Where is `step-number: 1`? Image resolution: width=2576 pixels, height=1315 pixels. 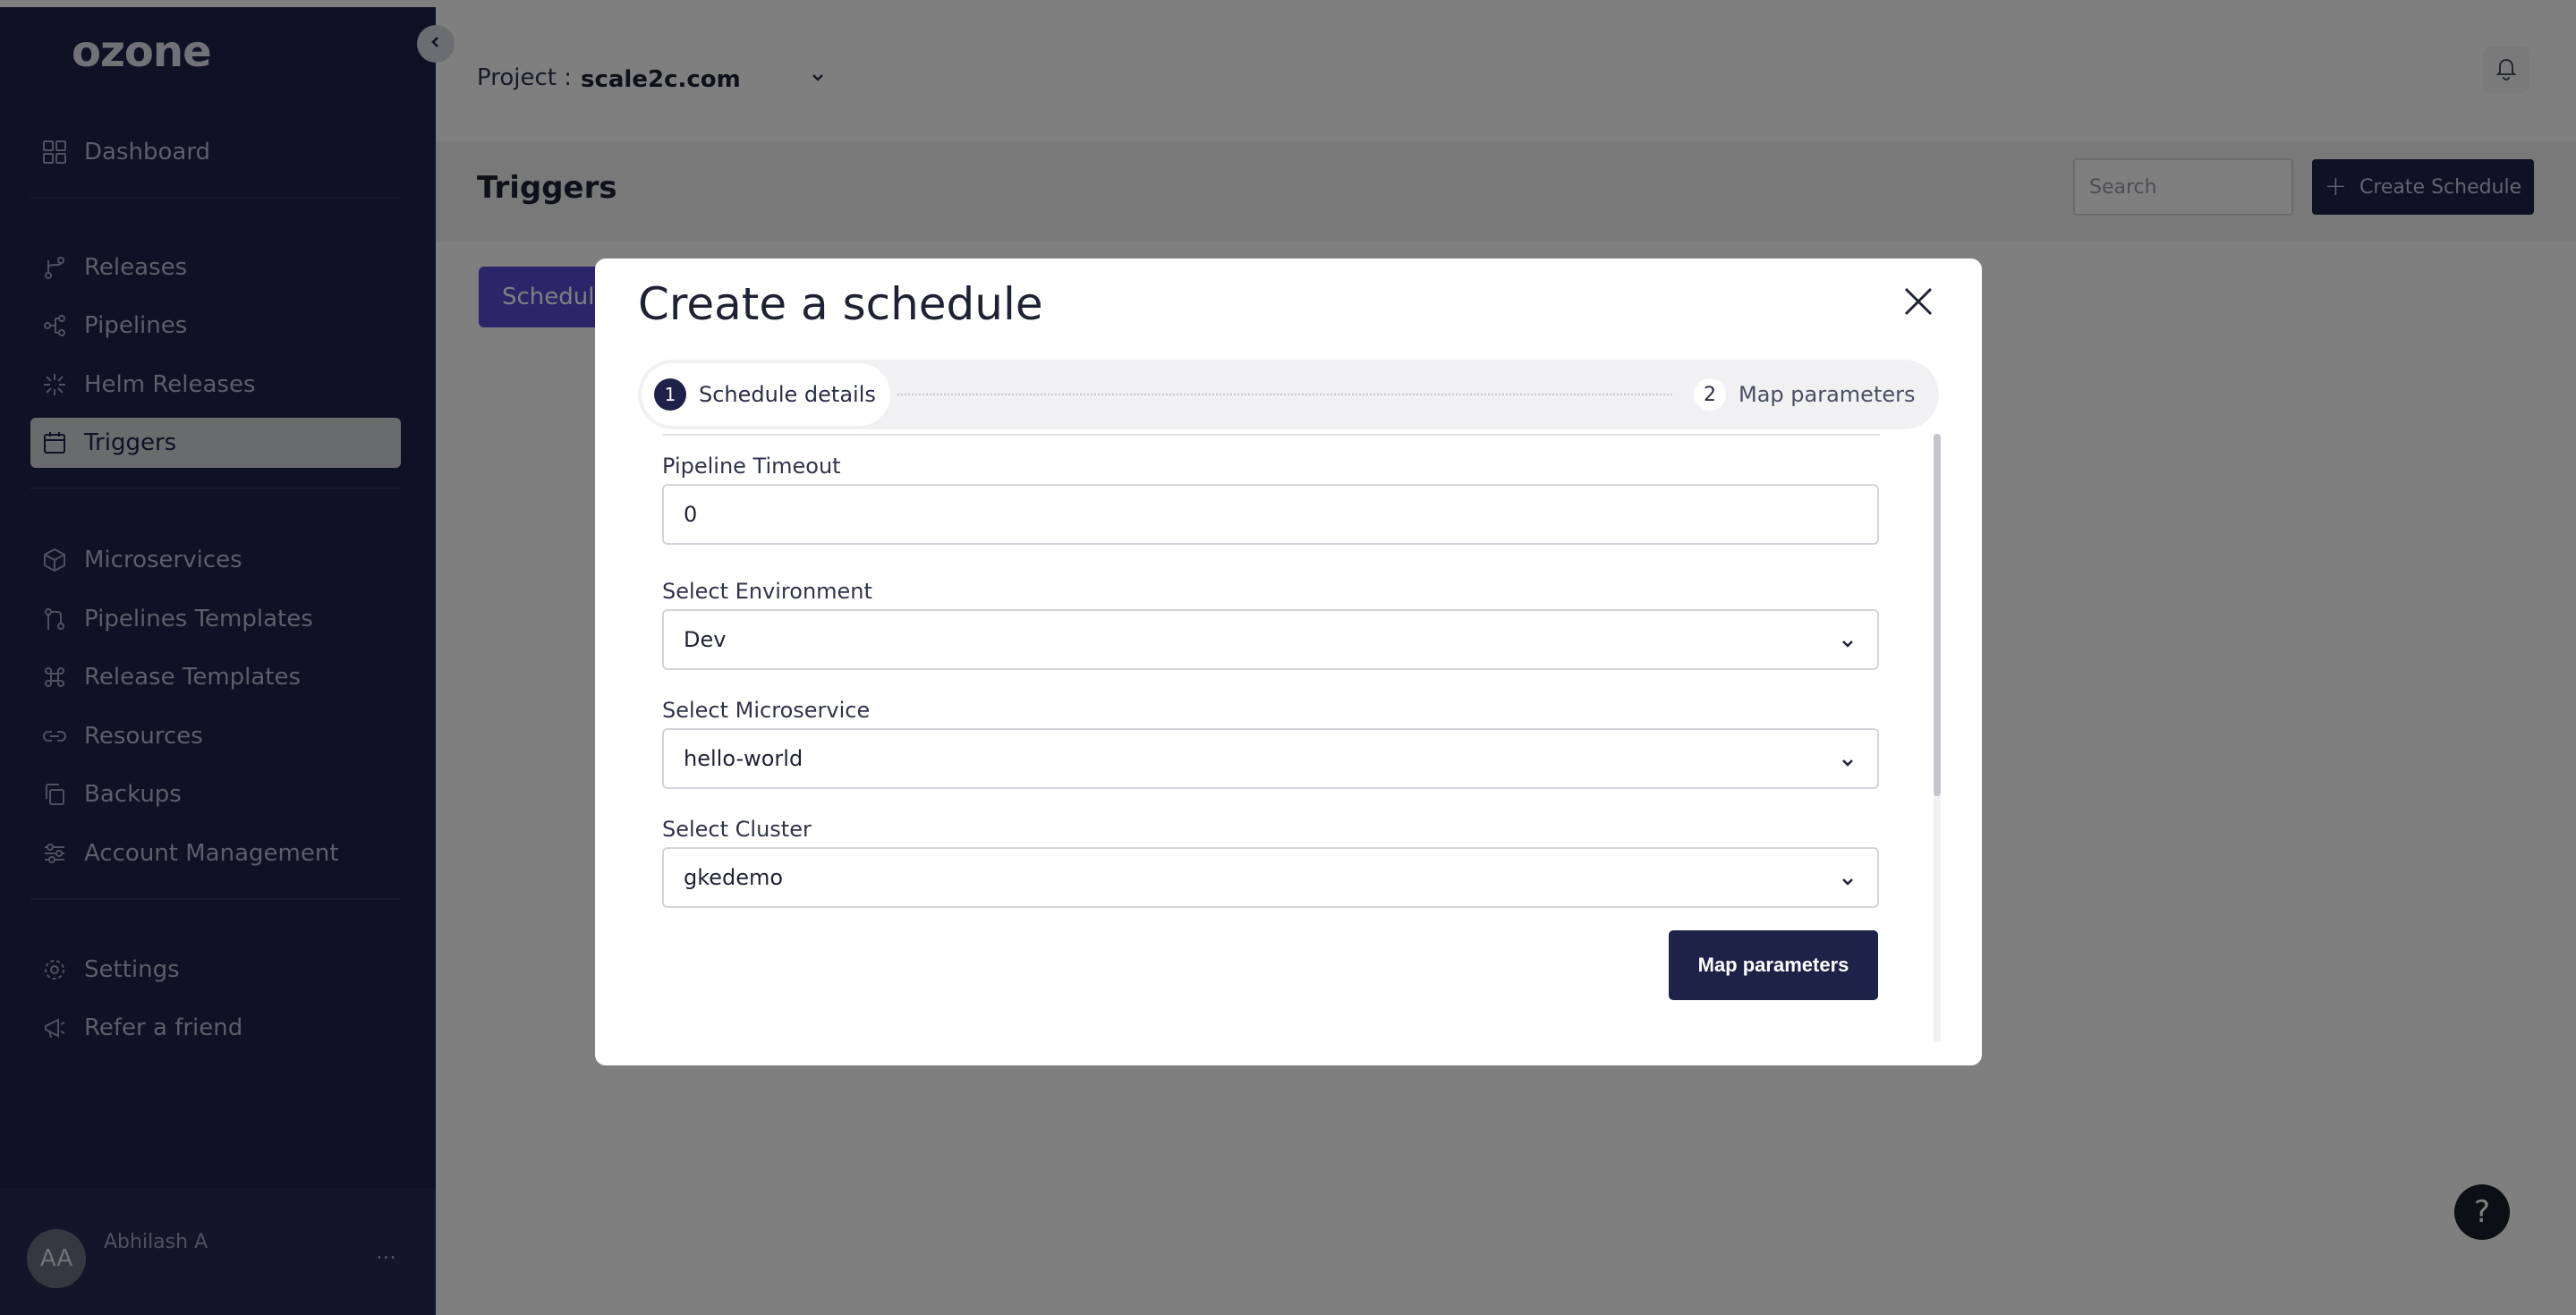 step-number: 1 is located at coordinates (670, 394).